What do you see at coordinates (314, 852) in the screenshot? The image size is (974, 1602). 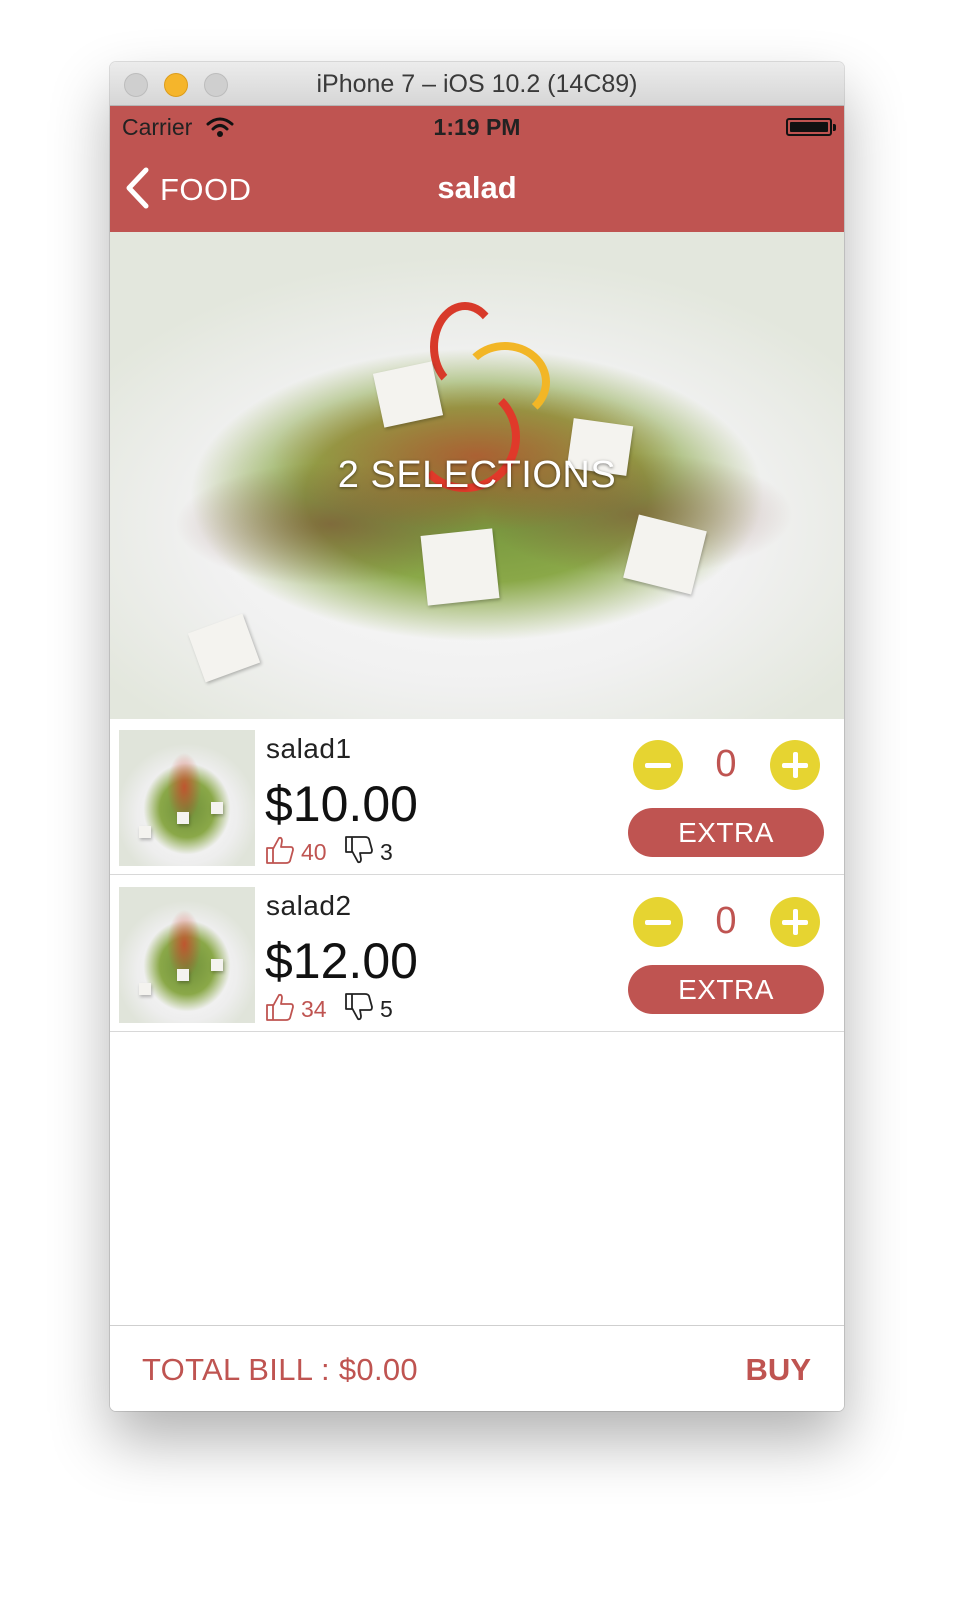 I see `like-count: 40` at bounding box center [314, 852].